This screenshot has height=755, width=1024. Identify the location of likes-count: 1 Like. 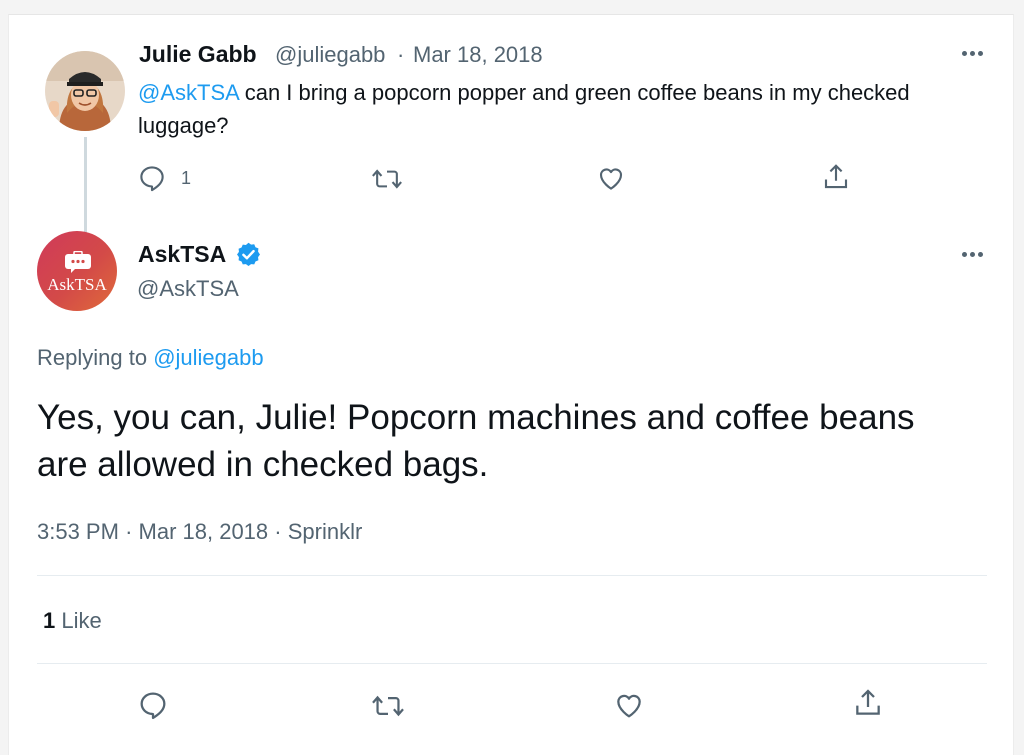
(72, 621).